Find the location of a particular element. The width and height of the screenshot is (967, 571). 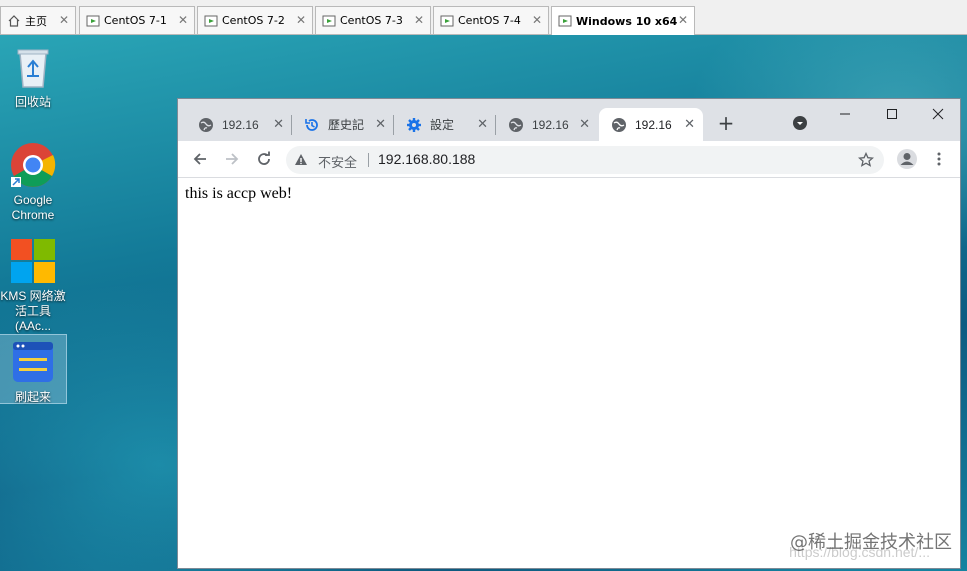

maximize-icon is located at coordinates (892, 114).